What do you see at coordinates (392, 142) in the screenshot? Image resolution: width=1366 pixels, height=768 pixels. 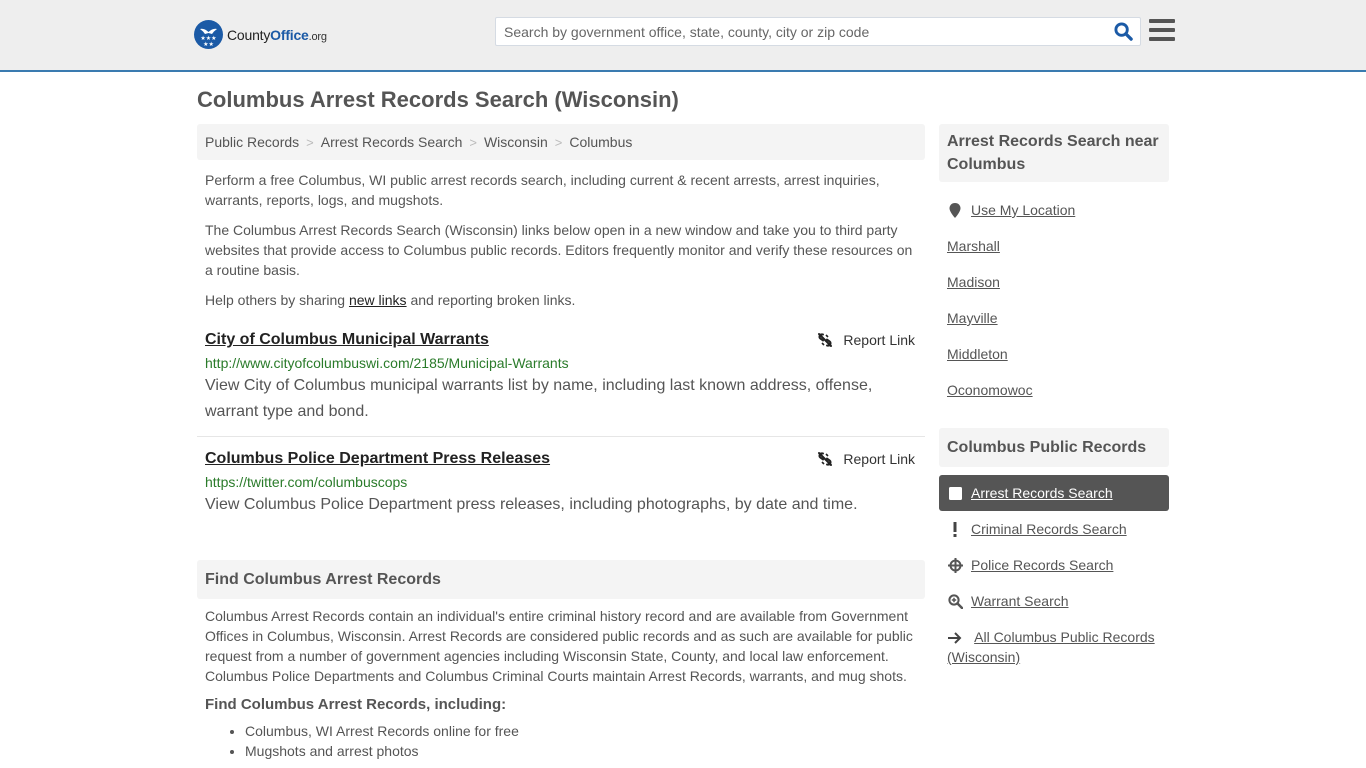 I see `breadcrumb-arrest-records-search: Arrest Records Search` at bounding box center [392, 142].